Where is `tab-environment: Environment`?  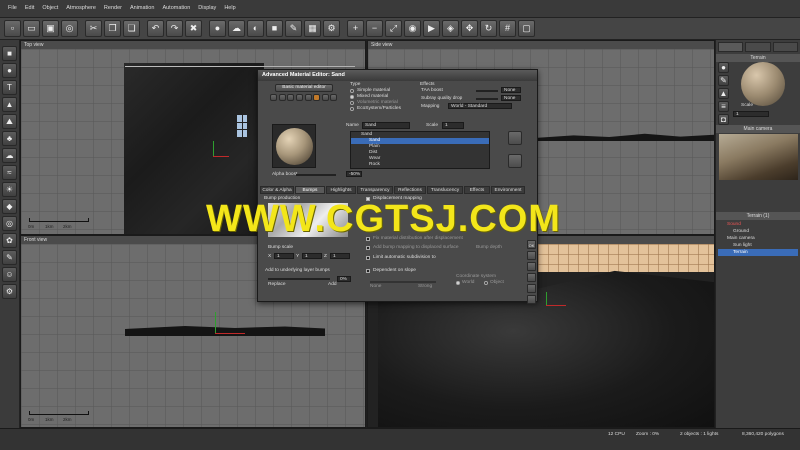 tab-environment: Environment is located at coordinates (508, 190).